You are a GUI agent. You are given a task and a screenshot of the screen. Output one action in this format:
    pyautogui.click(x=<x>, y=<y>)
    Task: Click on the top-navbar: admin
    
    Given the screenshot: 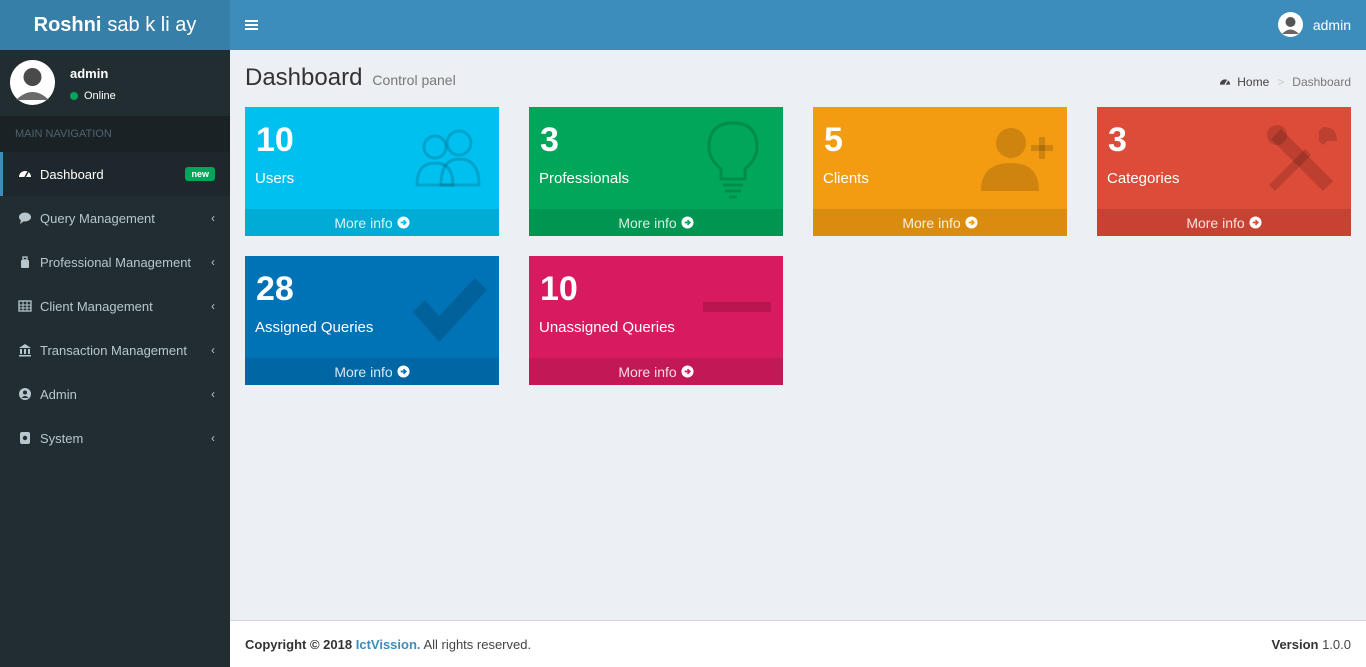 What is the action you would take?
    pyautogui.click(x=798, y=25)
    